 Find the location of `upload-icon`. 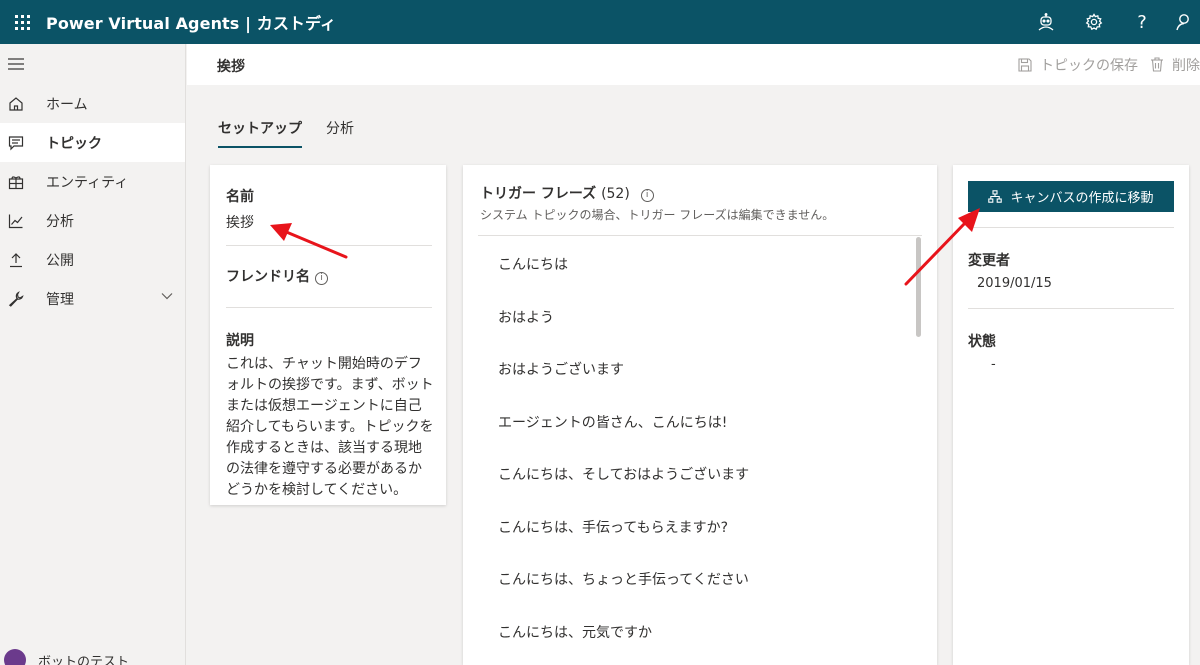

upload-icon is located at coordinates (16, 259).